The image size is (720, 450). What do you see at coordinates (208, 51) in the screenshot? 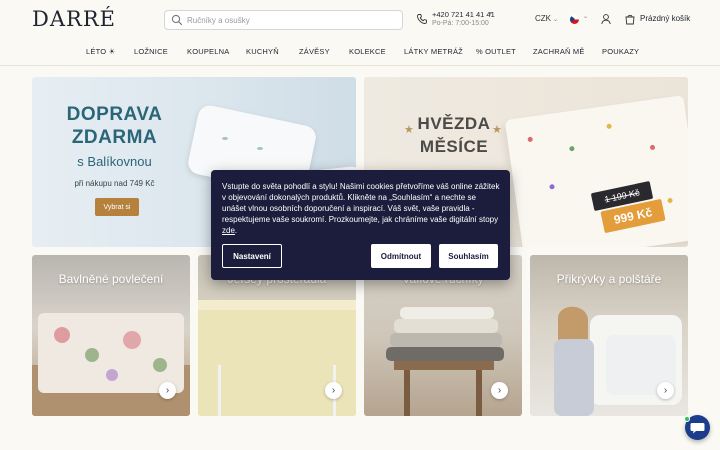
I see `nav-item-koupelna: KOUPELNA` at bounding box center [208, 51].